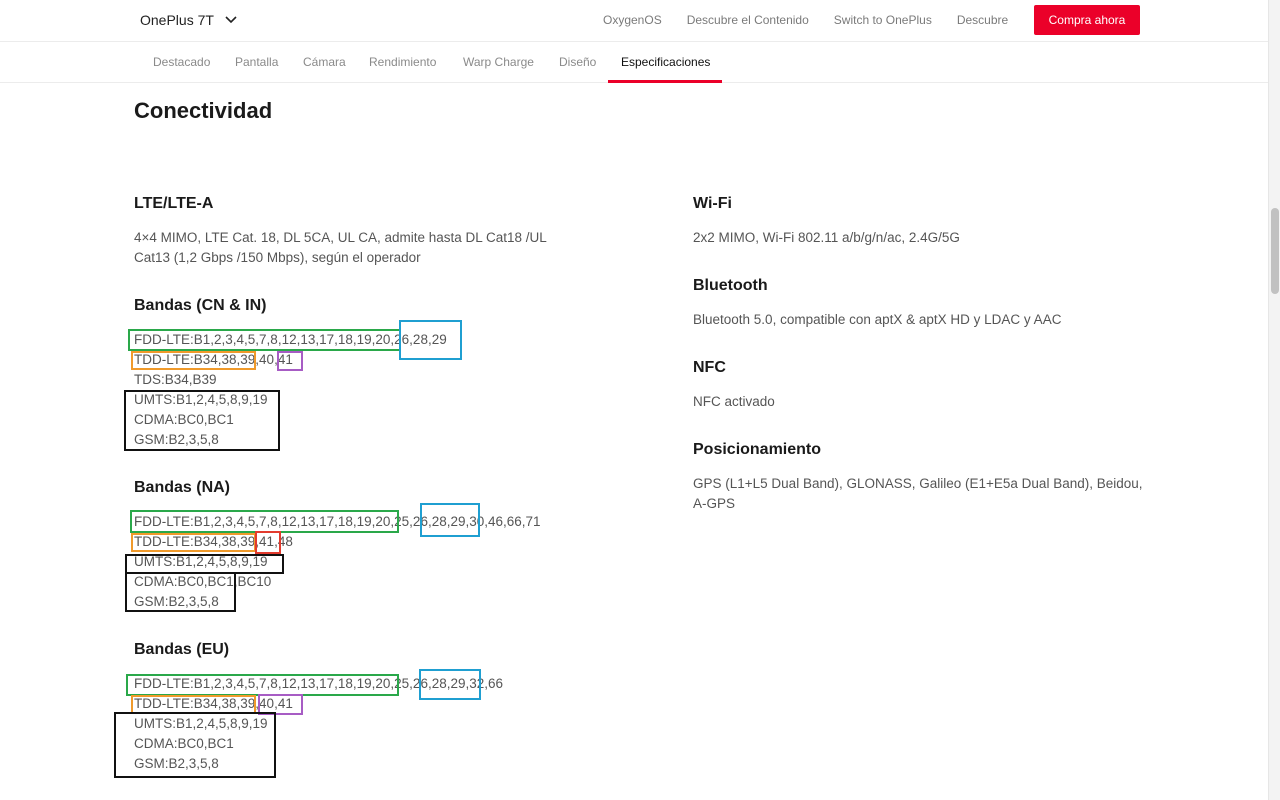  What do you see at coordinates (730, 285) in the screenshot?
I see `bluetooth-heading: Bluetooth` at bounding box center [730, 285].